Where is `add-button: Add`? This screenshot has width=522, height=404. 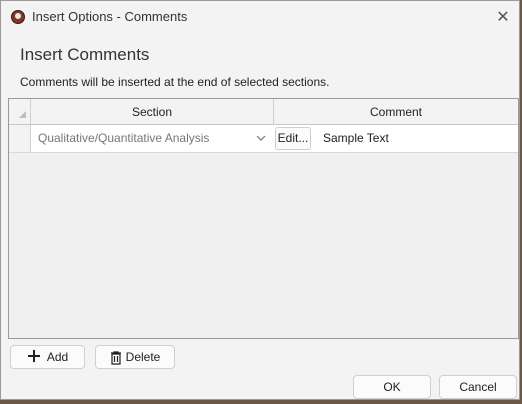 add-button: Add is located at coordinates (47, 357).